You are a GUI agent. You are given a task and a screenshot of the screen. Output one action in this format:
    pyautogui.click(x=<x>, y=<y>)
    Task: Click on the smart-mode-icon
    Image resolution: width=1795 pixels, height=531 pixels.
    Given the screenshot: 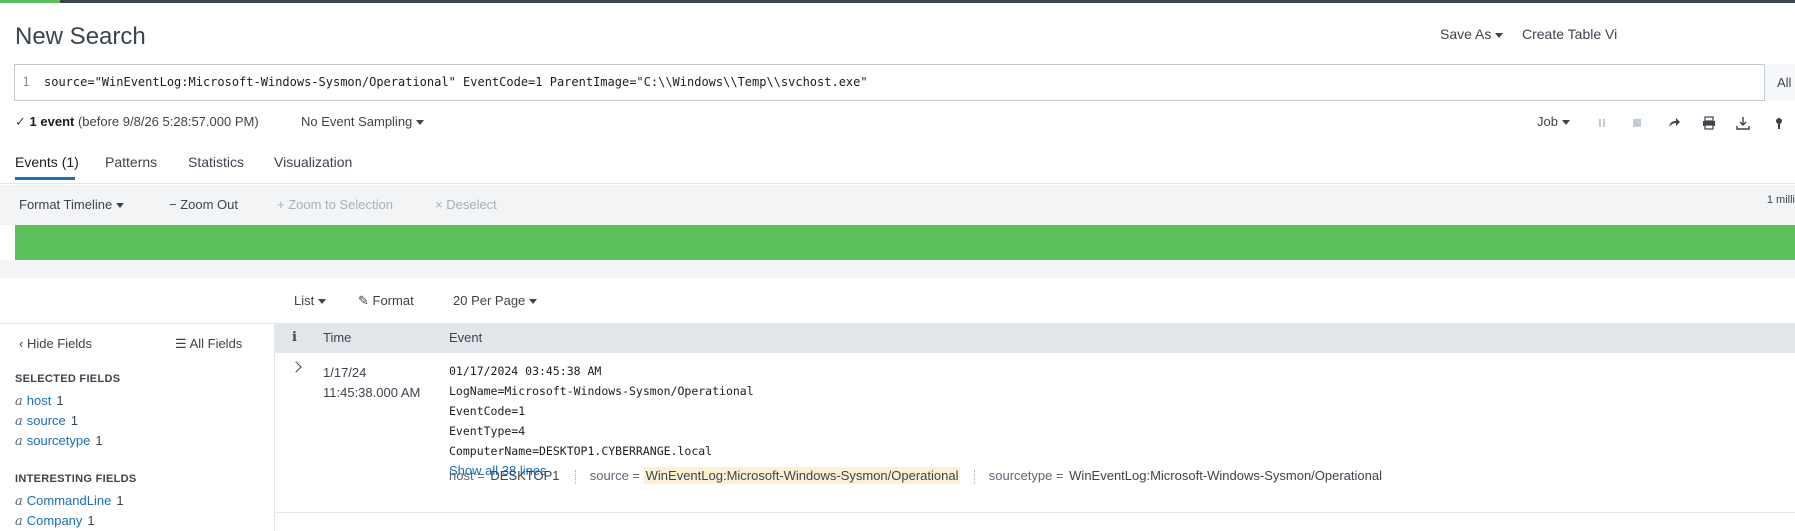 What is the action you would take?
    pyautogui.click(x=1779, y=123)
    